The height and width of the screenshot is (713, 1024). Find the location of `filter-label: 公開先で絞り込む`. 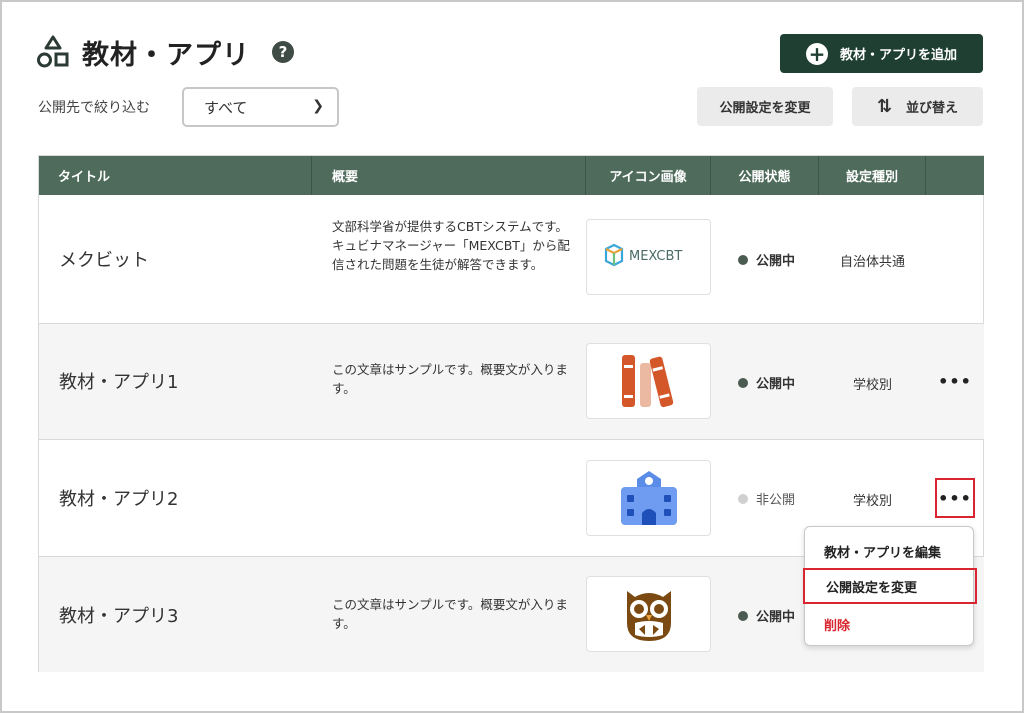

filter-label: 公開先で絞り込む is located at coordinates (94, 108).